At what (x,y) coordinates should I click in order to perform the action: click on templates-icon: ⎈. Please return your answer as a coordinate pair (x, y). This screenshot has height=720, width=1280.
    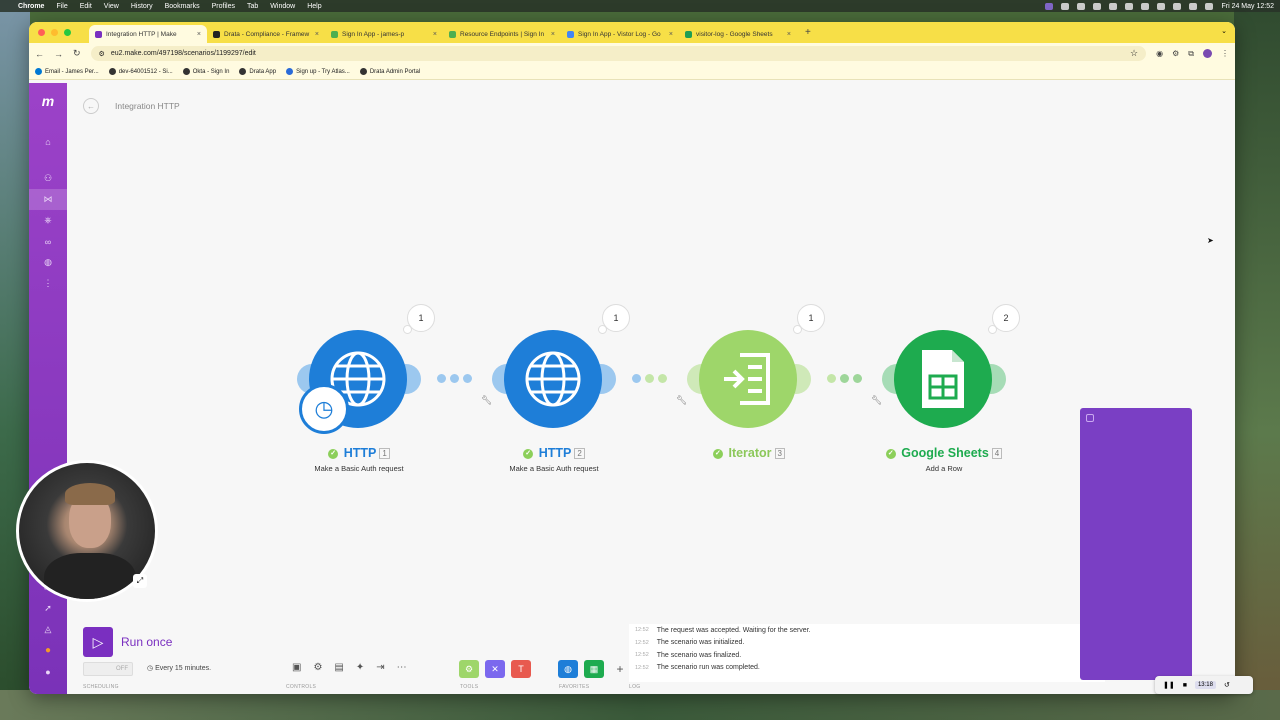
    Looking at the image, I should click on (48, 220).